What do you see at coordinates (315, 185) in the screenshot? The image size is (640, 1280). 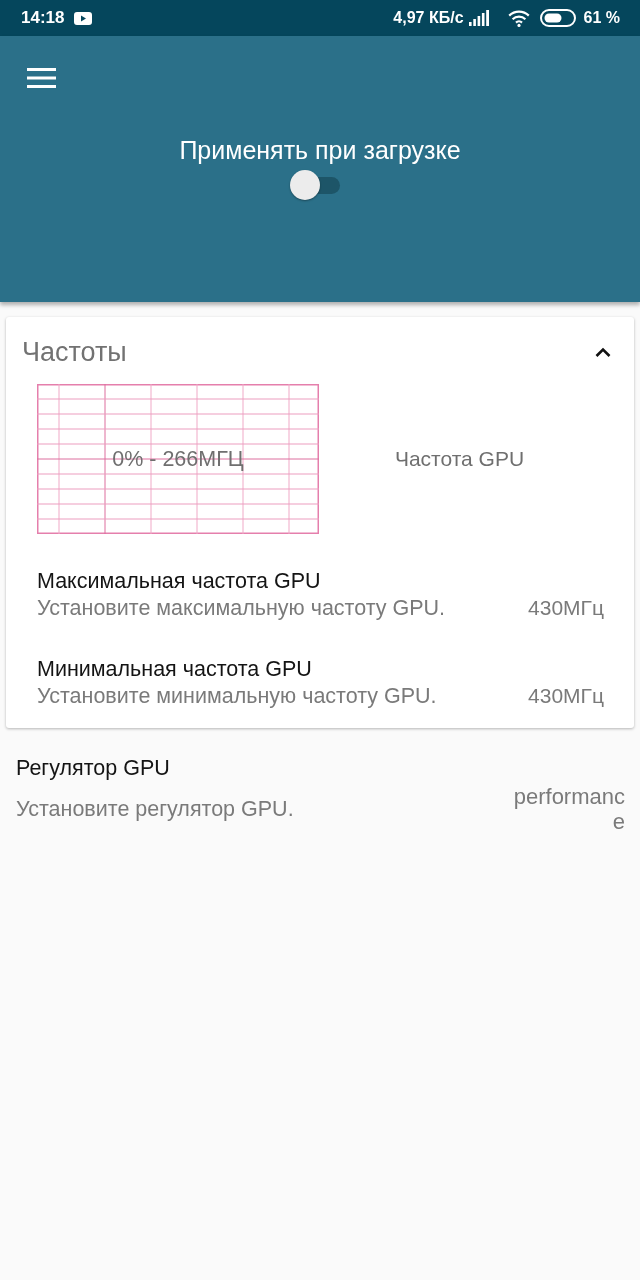 I see `apply-on-boot-switch` at bounding box center [315, 185].